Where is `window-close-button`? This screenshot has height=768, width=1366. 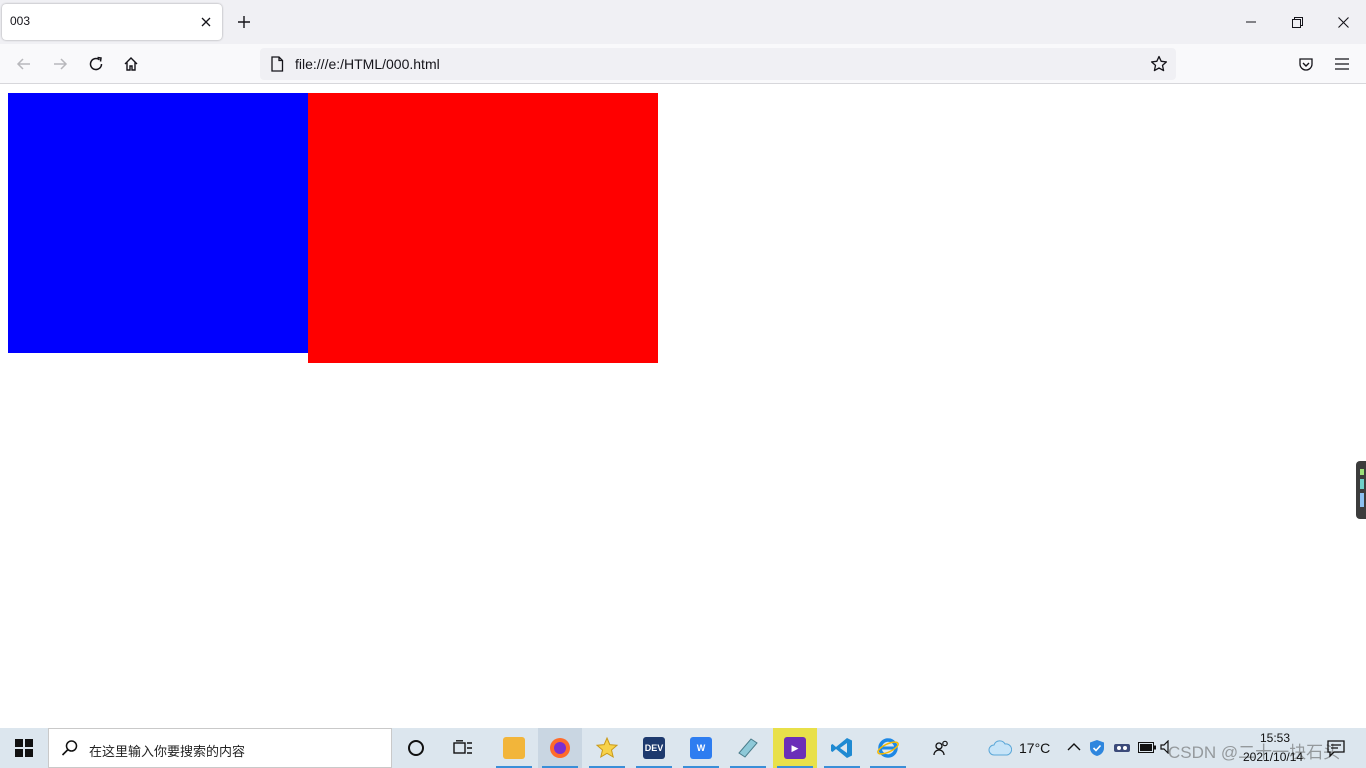 window-close-button is located at coordinates (1343, 22).